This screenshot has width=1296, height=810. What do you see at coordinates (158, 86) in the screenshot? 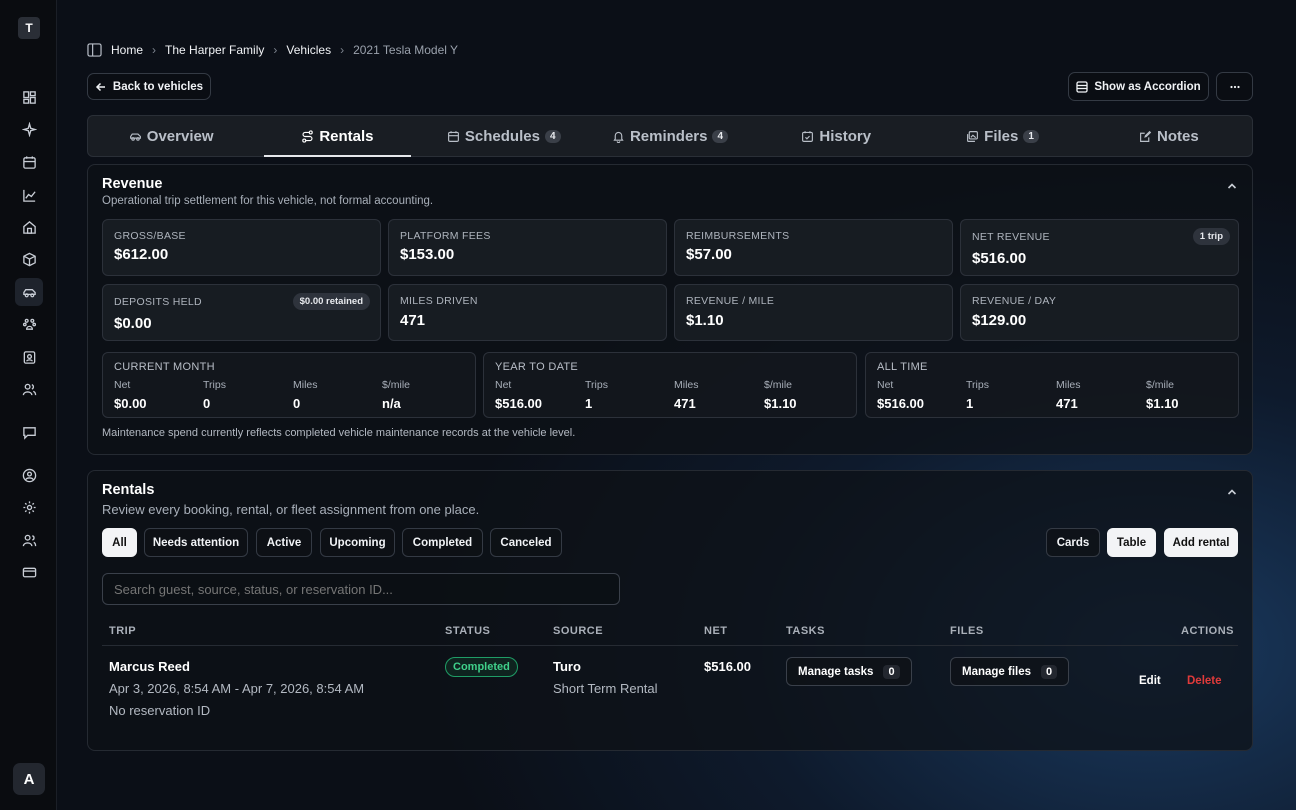
I see `back-label: Back to vehicles` at bounding box center [158, 86].